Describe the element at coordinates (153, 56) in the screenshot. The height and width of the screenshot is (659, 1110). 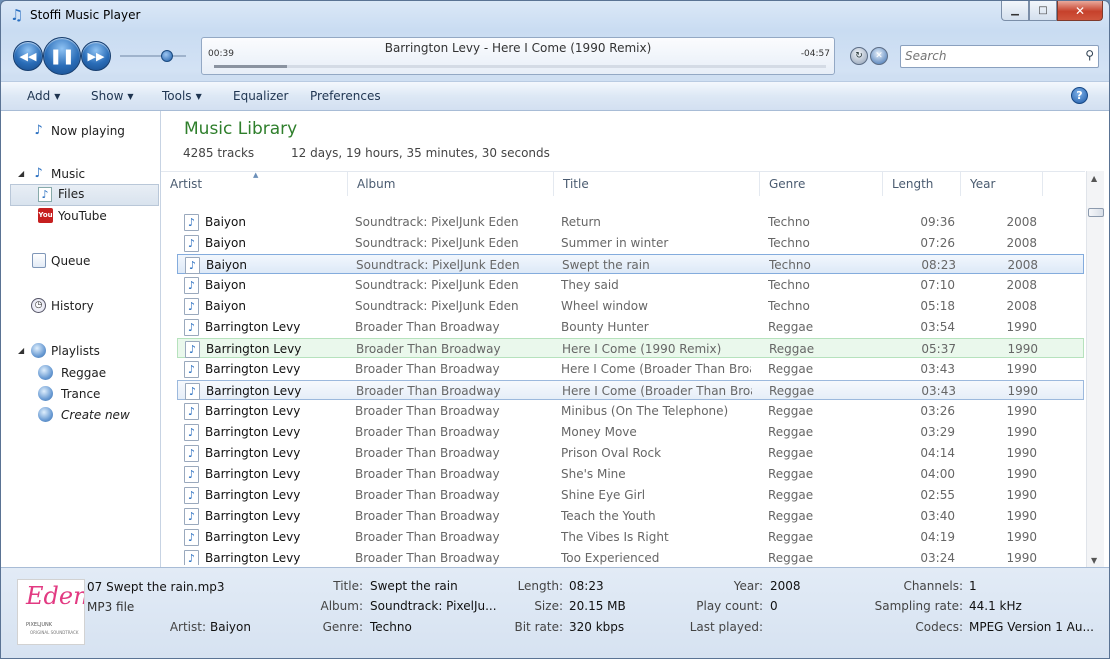
I see `volume-slider` at that location.